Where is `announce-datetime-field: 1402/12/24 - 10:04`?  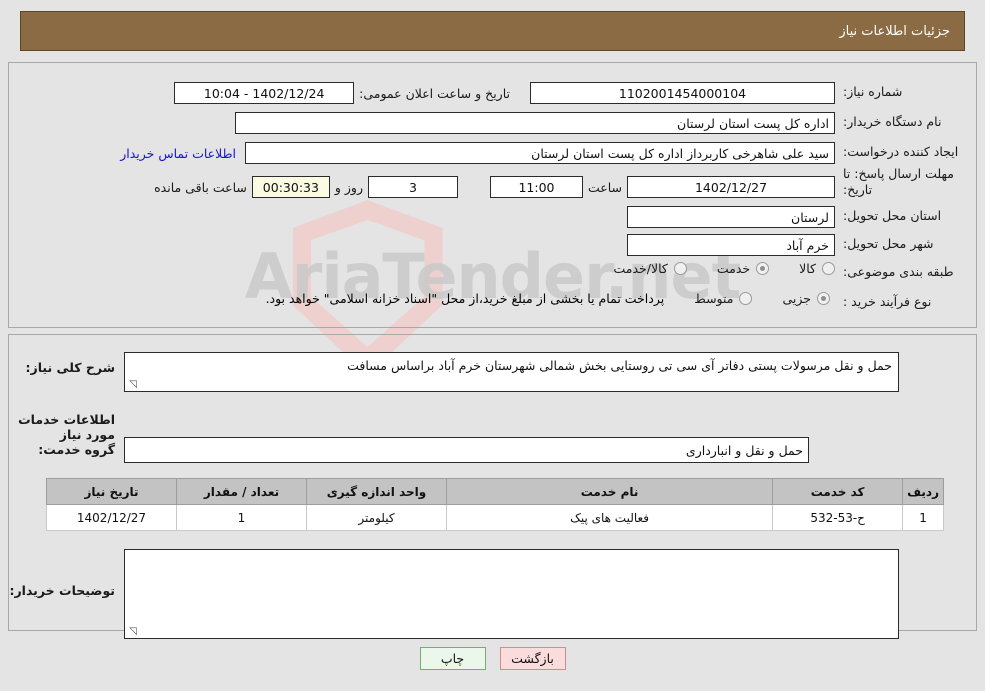 announce-datetime-field: 1402/12/24 - 10:04 is located at coordinates (264, 93).